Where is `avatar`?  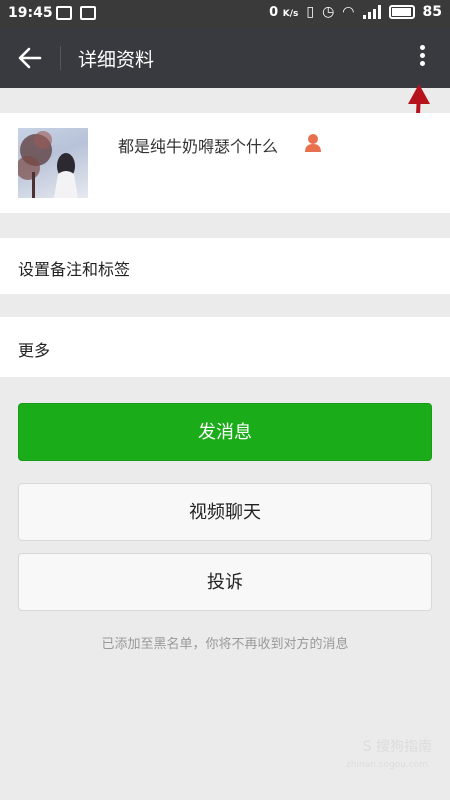 avatar is located at coordinates (53, 163).